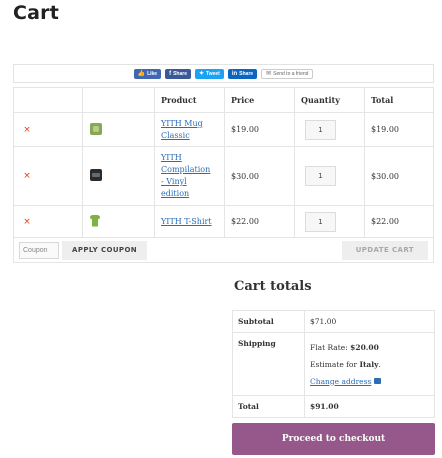  Describe the element at coordinates (182, 123) in the screenshot. I see `product-name-line: YITH Mug` at that location.